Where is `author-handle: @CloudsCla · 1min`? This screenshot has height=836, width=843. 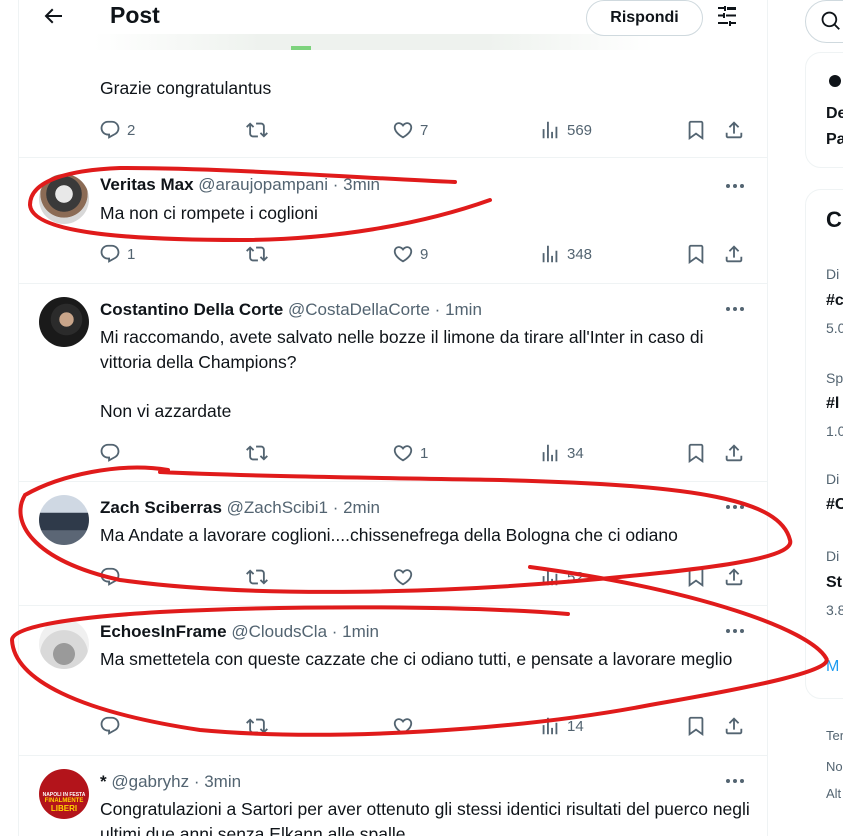 author-handle: @CloudsCla · 1min is located at coordinates (305, 631).